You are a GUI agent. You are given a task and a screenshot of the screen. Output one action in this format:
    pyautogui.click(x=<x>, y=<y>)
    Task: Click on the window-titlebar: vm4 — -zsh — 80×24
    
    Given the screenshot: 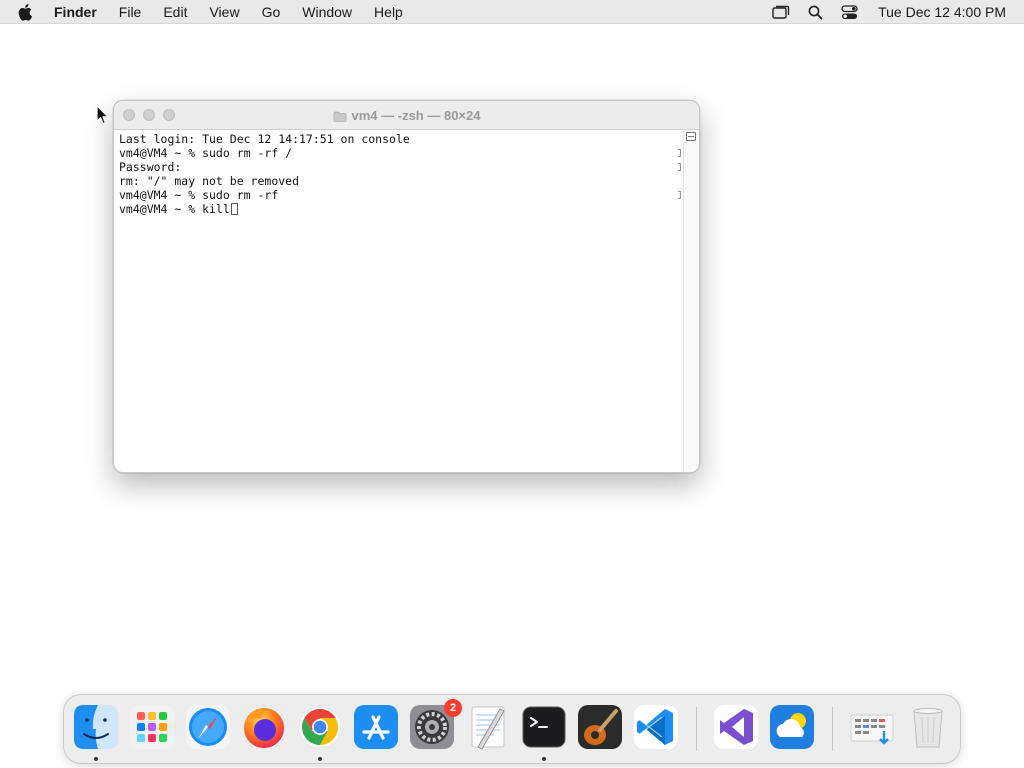 What is the action you would take?
    pyautogui.click(x=406, y=115)
    